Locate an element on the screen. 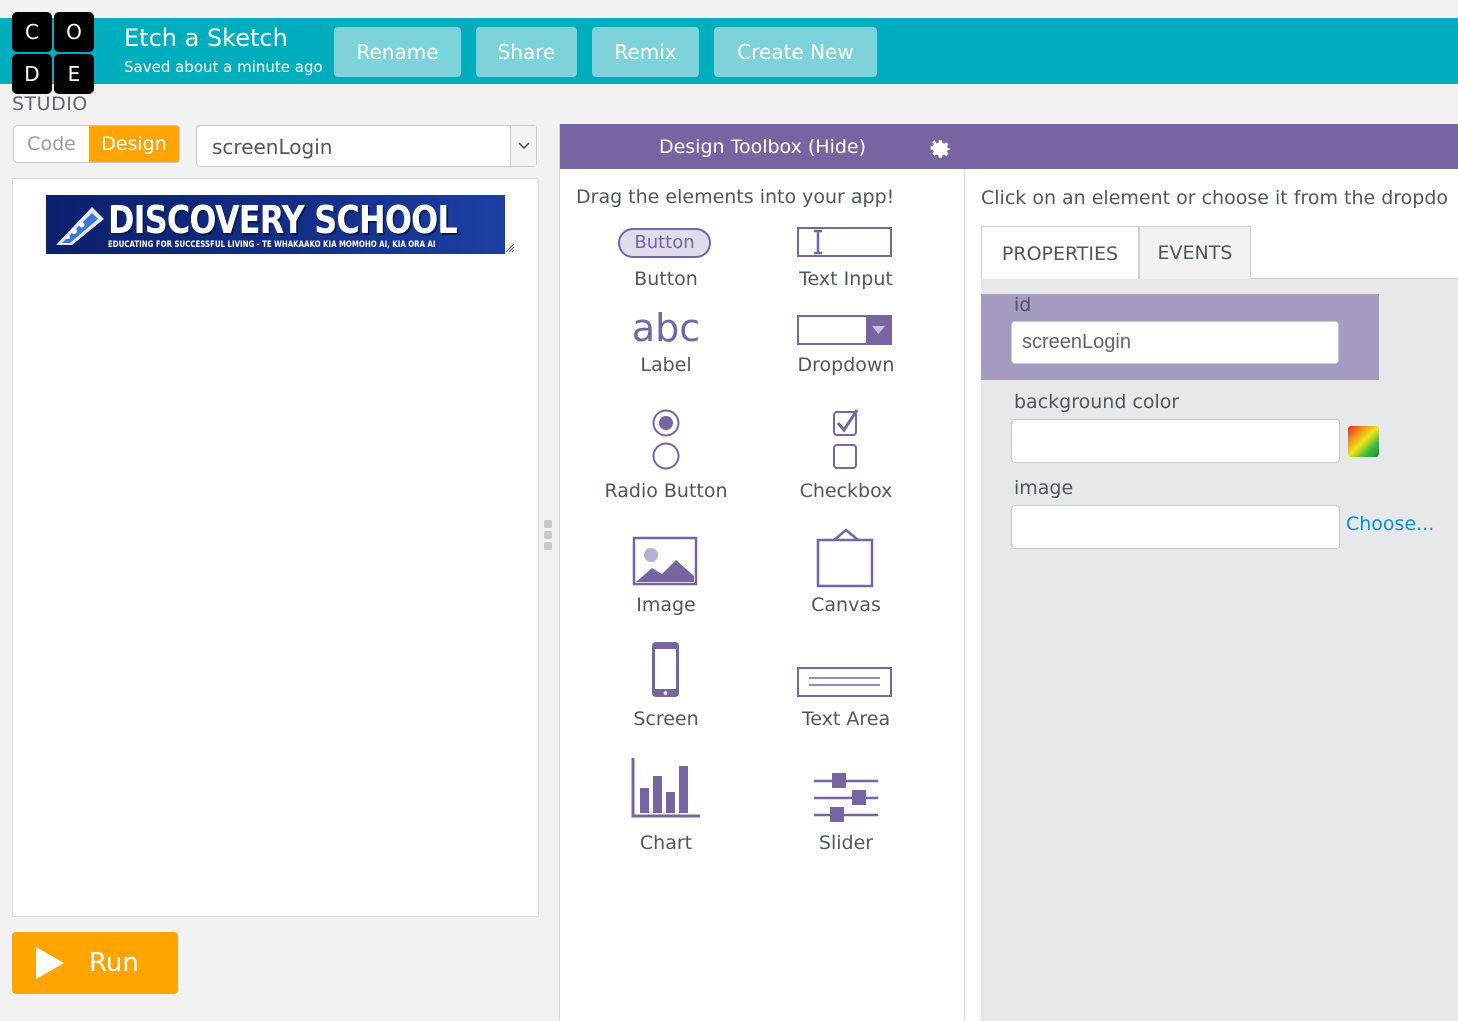 The image size is (1458, 1021). toolbox-item-label: Chart is located at coordinates (666, 843).